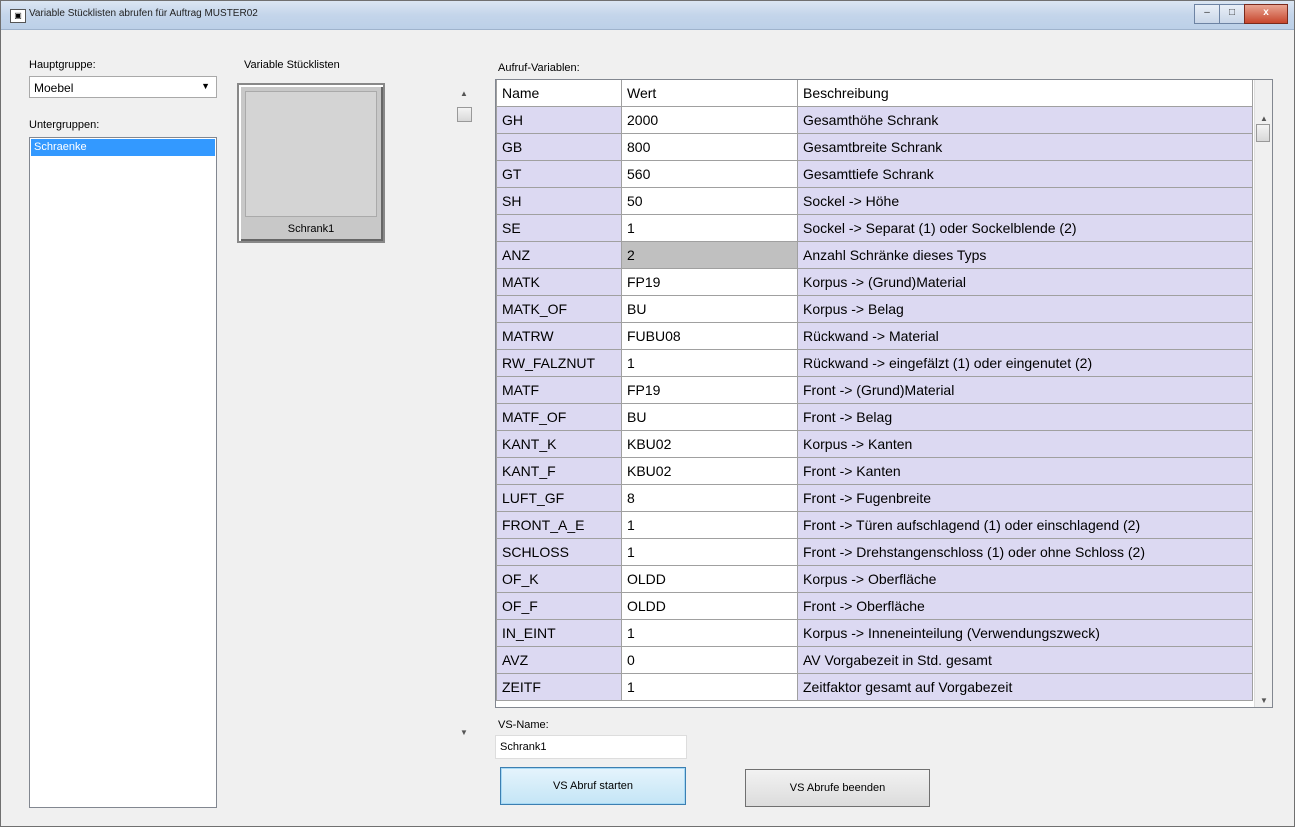  Describe the element at coordinates (1025, 444) in the screenshot. I see `cell-beschreibung: Korpus -> Kanten` at that location.